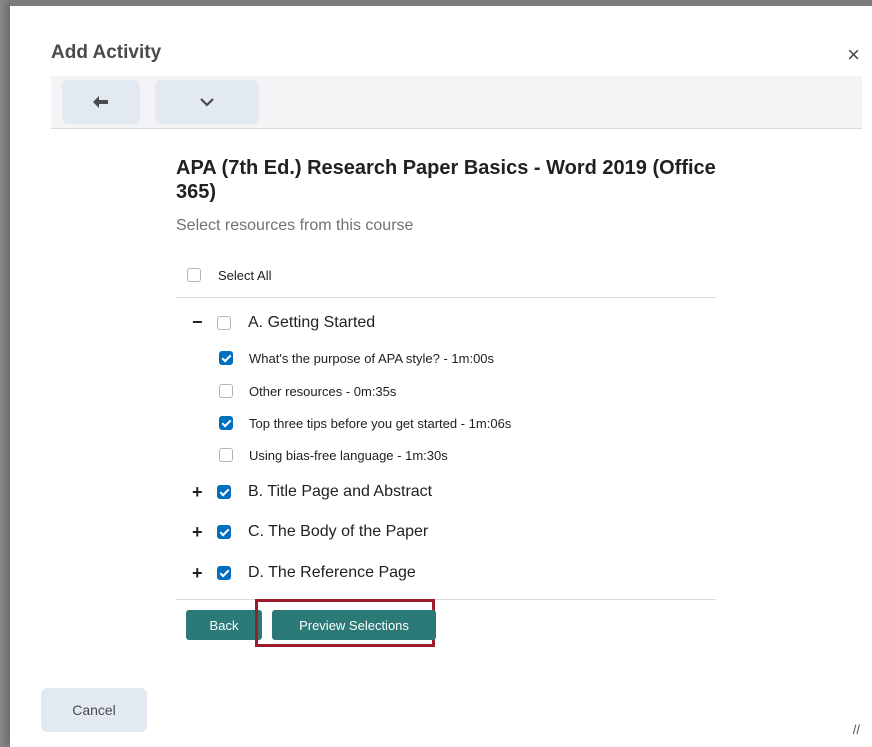  I want to click on back-arrow-button, so click(101, 102).